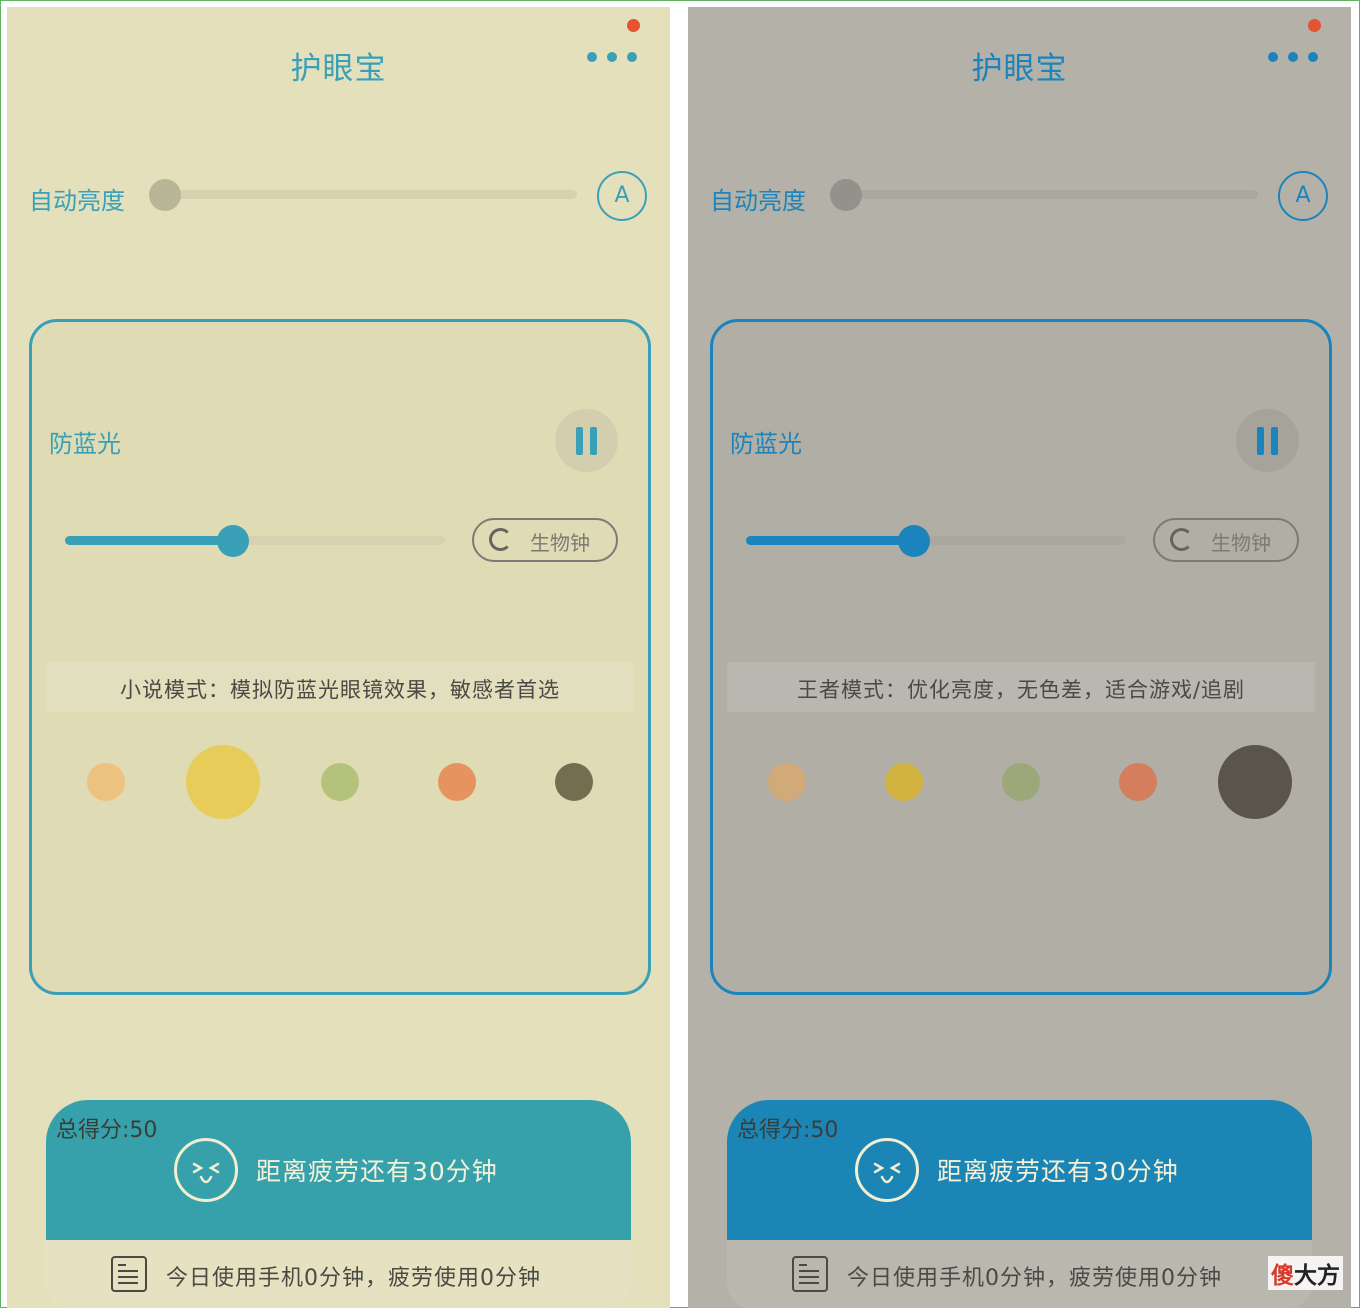 The width and height of the screenshot is (1360, 1308). Describe the element at coordinates (340, 690) in the screenshot. I see `mode-description: 小说模式：模拟防蓝光眼镜效果，敏感者首选` at that location.